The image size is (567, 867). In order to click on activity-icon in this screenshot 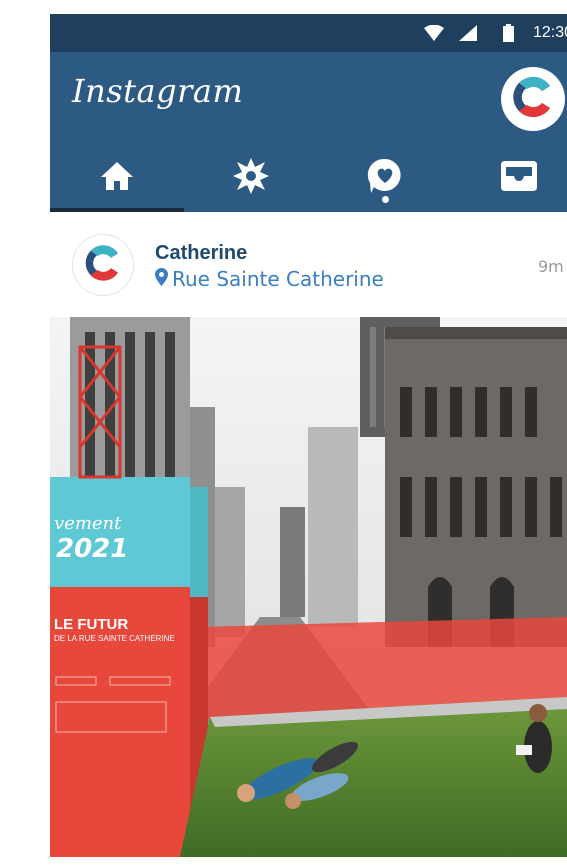, I will do `click(385, 178)`.